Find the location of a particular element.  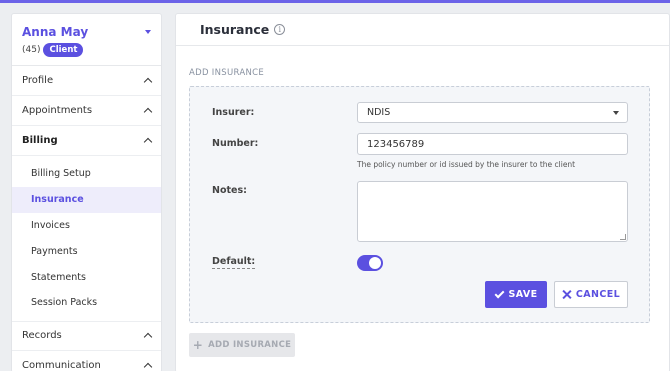

sidebar-group-appointments: Appointments is located at coordinates (86, 111).